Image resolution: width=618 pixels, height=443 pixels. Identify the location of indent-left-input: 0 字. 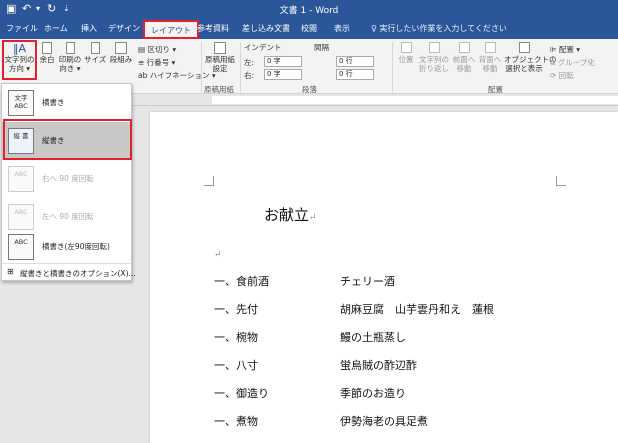
(283, 61).